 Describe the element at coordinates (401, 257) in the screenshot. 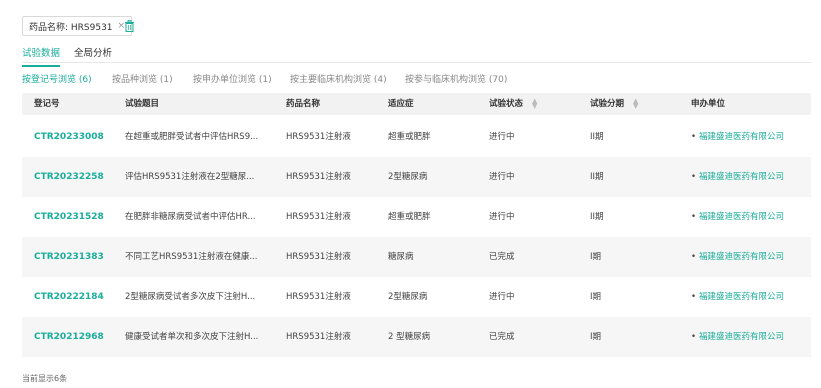

I see `indication: 糖尿病` at that location.